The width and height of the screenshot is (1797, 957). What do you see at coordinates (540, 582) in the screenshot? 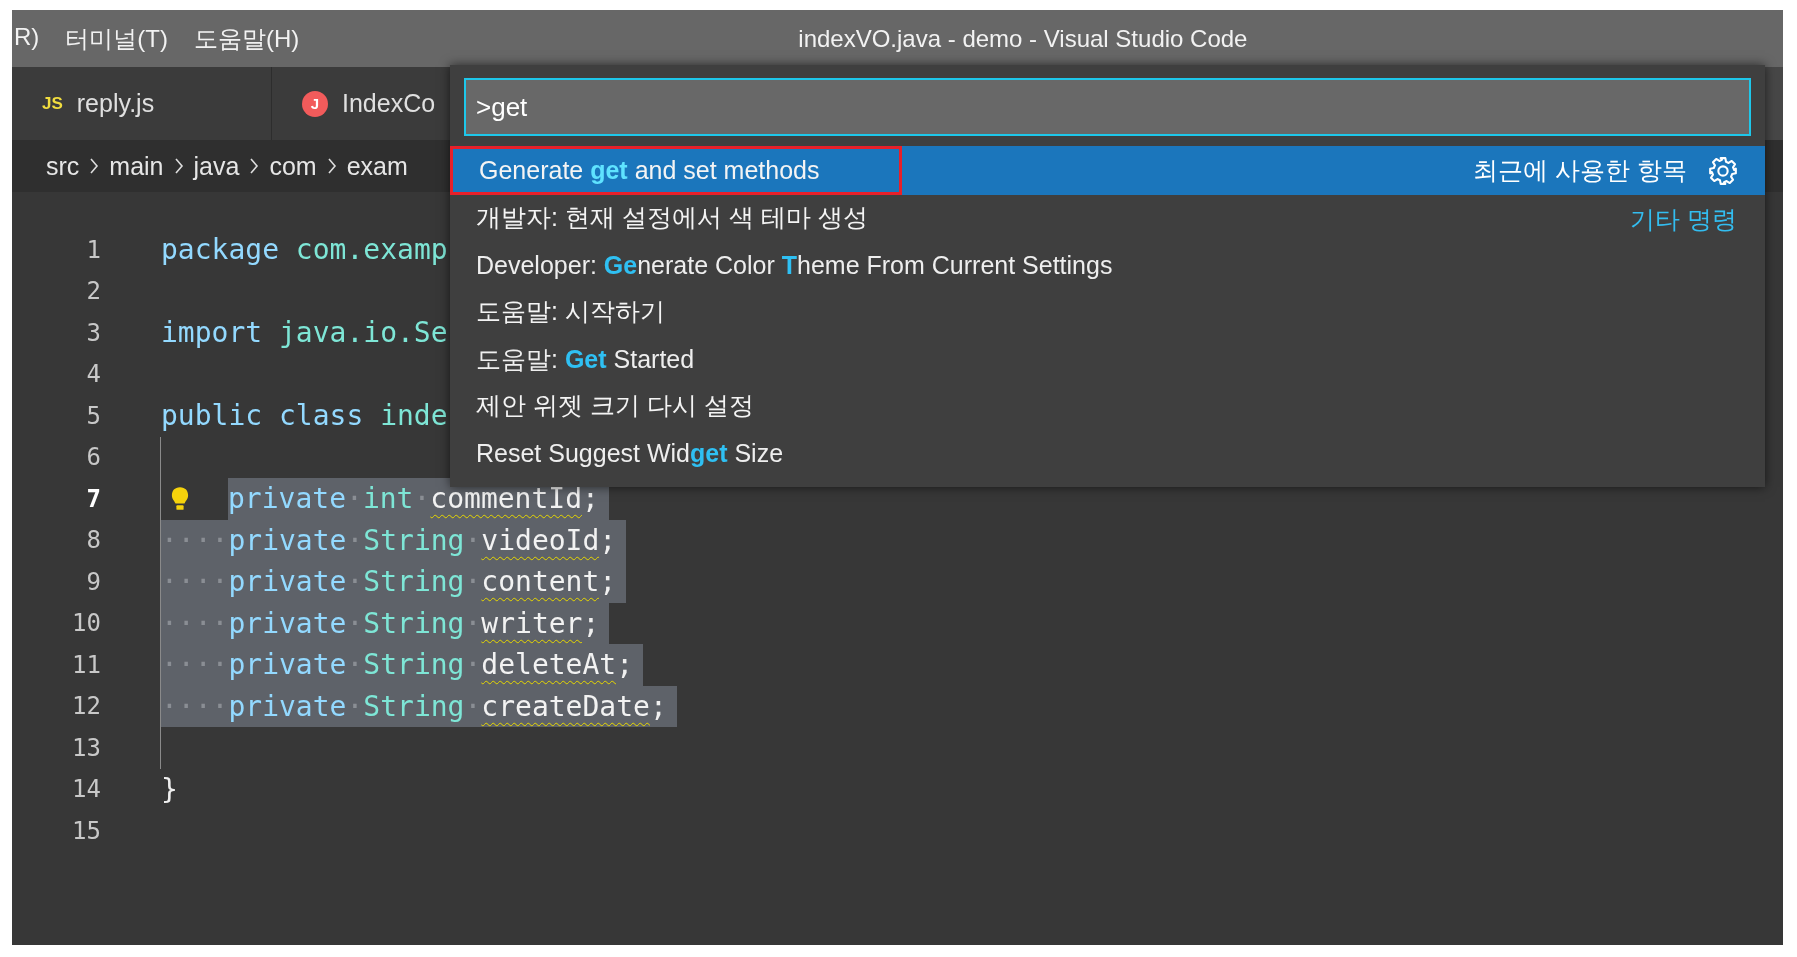
I see `code-identifier: content` at bounding box center [540, 582].